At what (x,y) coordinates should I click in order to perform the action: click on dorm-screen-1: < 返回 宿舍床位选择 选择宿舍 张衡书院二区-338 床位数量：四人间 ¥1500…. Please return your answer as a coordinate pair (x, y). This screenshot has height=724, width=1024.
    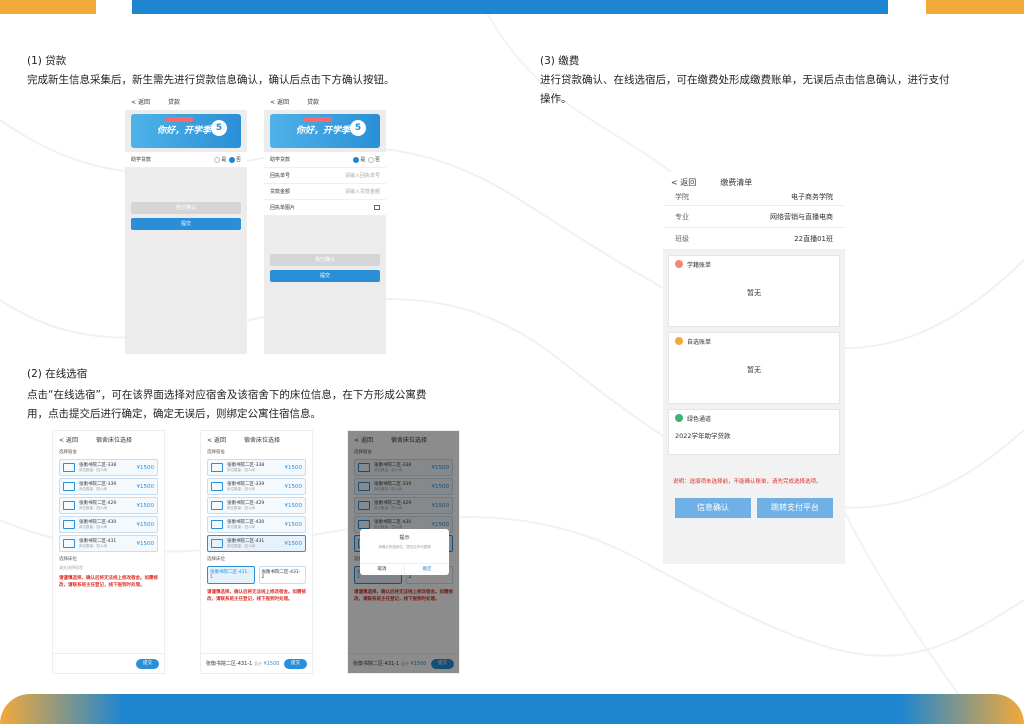
    Looking at the image, I should click on (108, 552).